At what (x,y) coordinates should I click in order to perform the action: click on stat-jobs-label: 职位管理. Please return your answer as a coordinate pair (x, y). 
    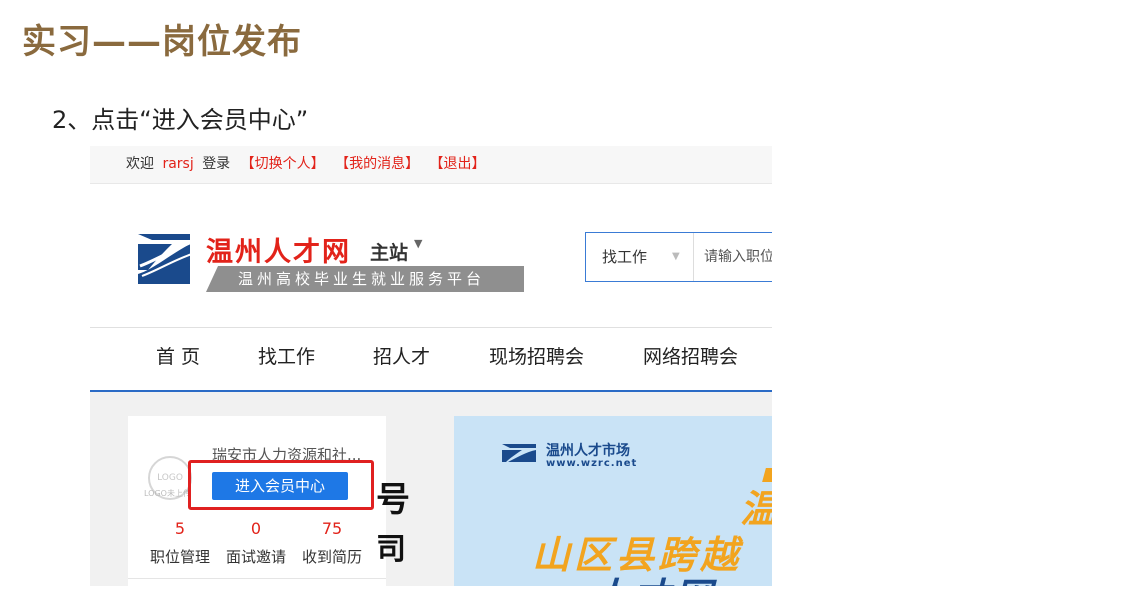
    Looking at the image, I should click on (180, 556).